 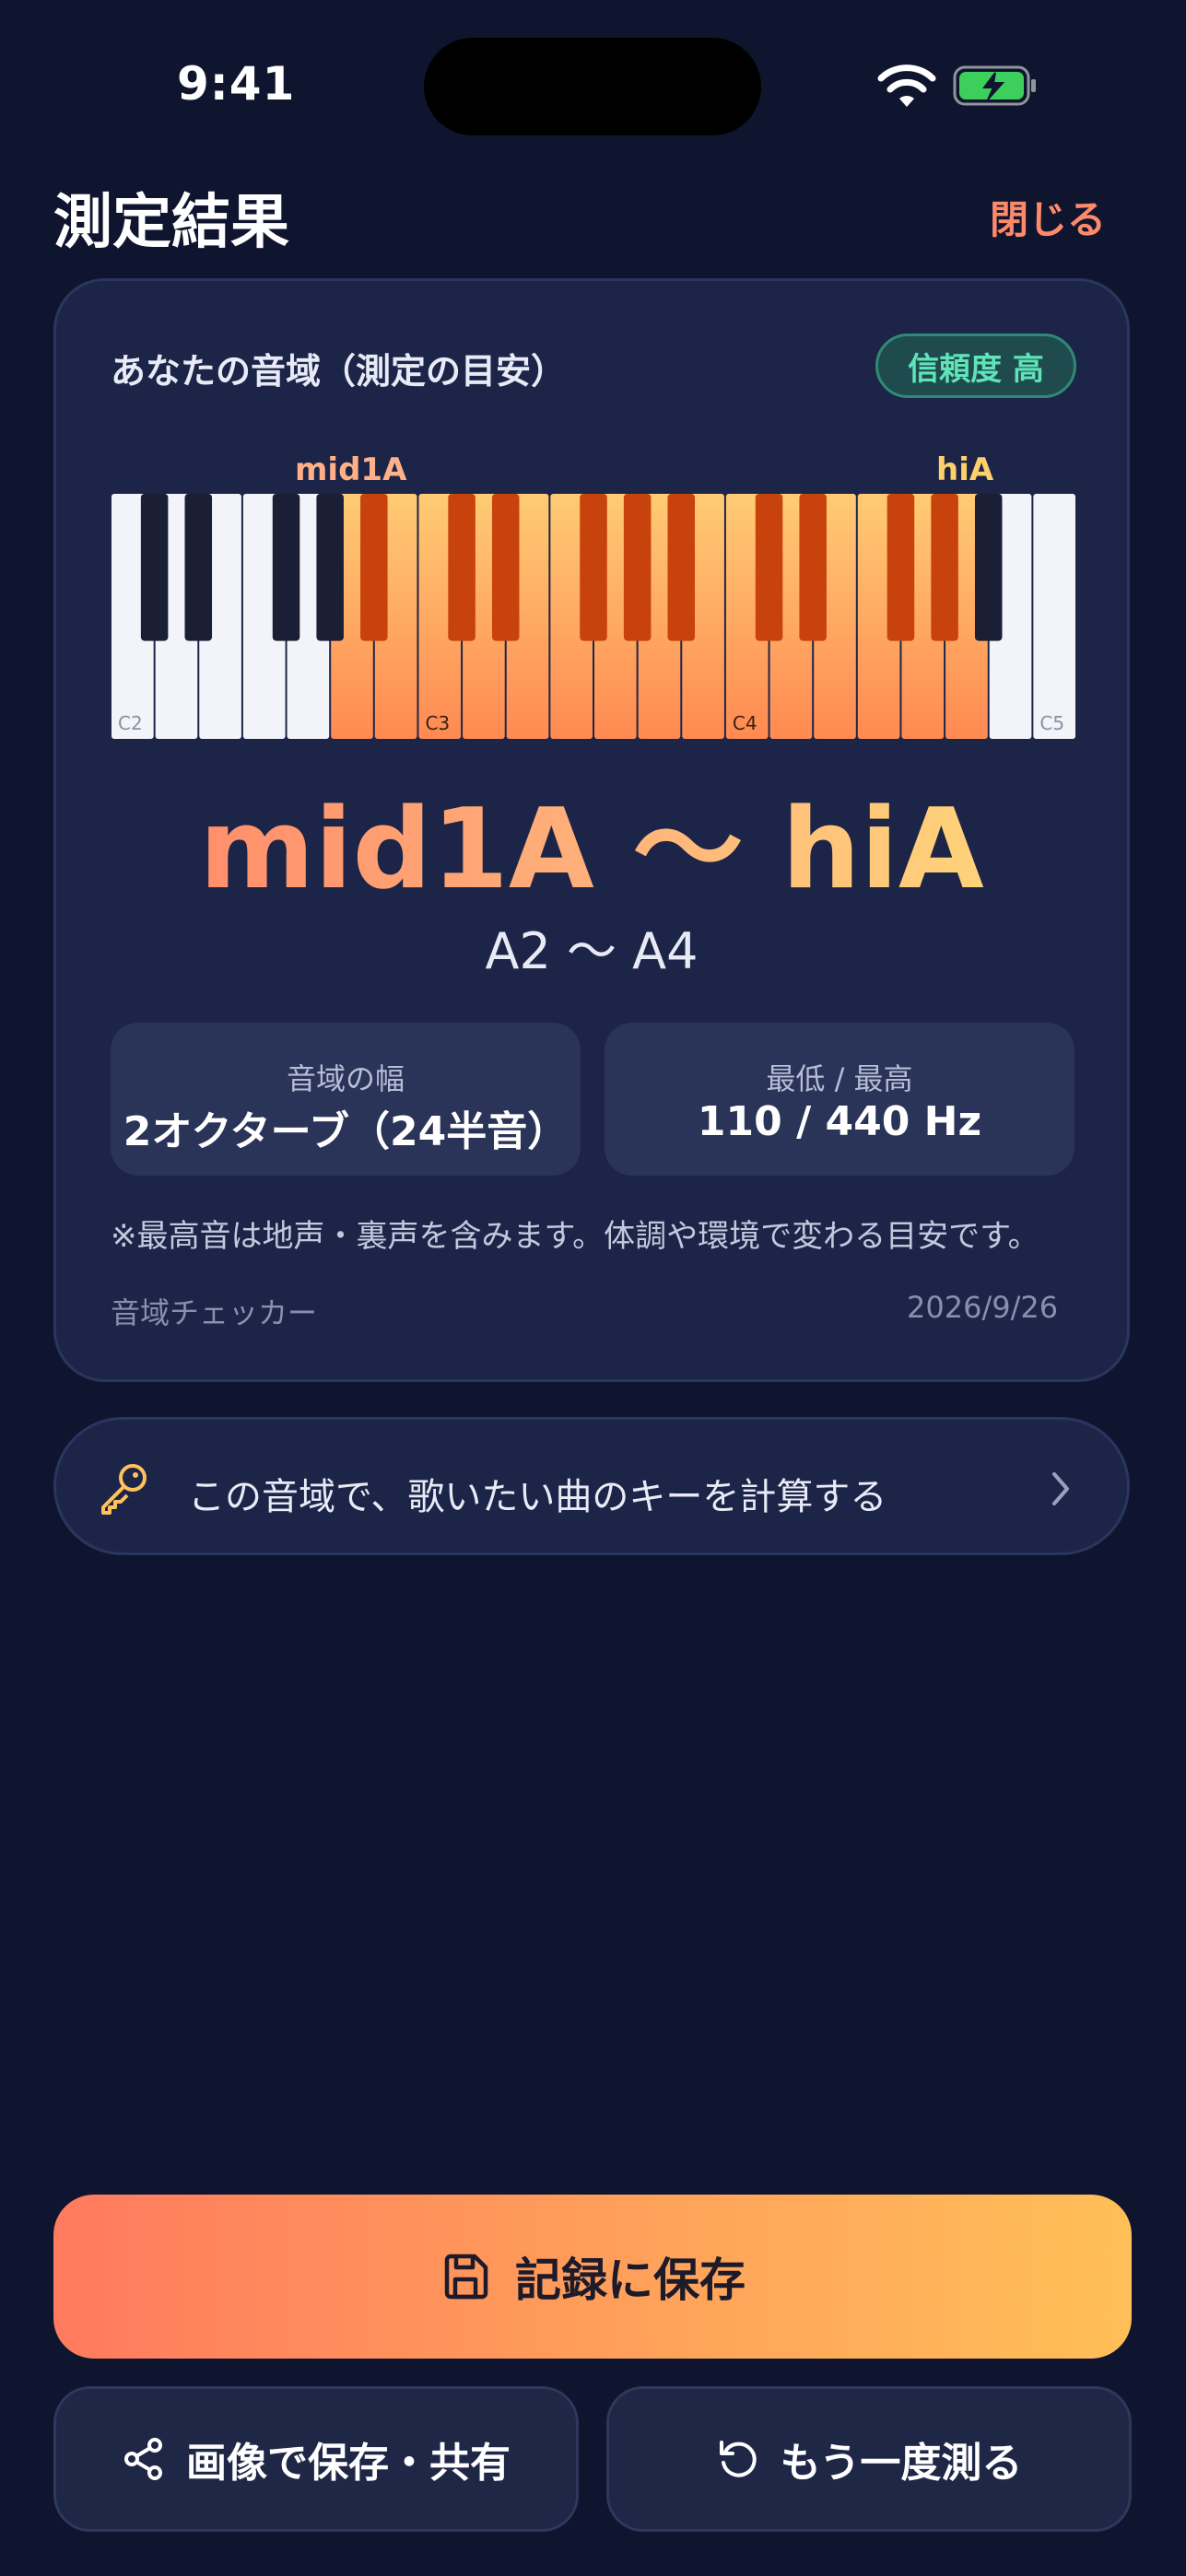 I want to click on wifi-icon, so click(x=906, y=85).